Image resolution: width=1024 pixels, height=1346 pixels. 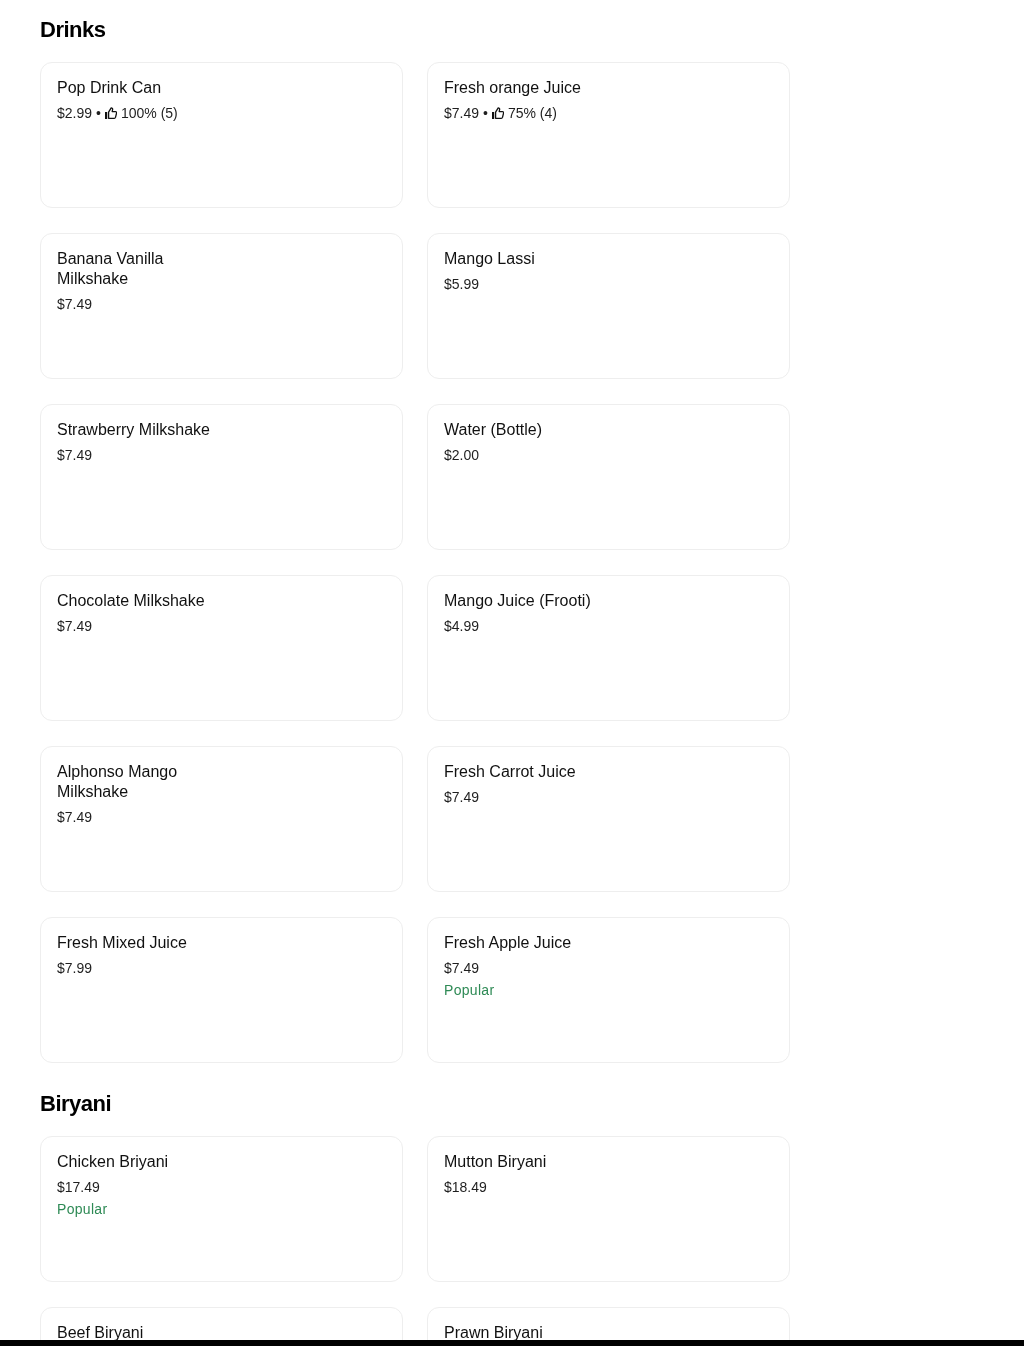 I want to click on item-name: Mutton Biryani, so click(x=495, y=1162).